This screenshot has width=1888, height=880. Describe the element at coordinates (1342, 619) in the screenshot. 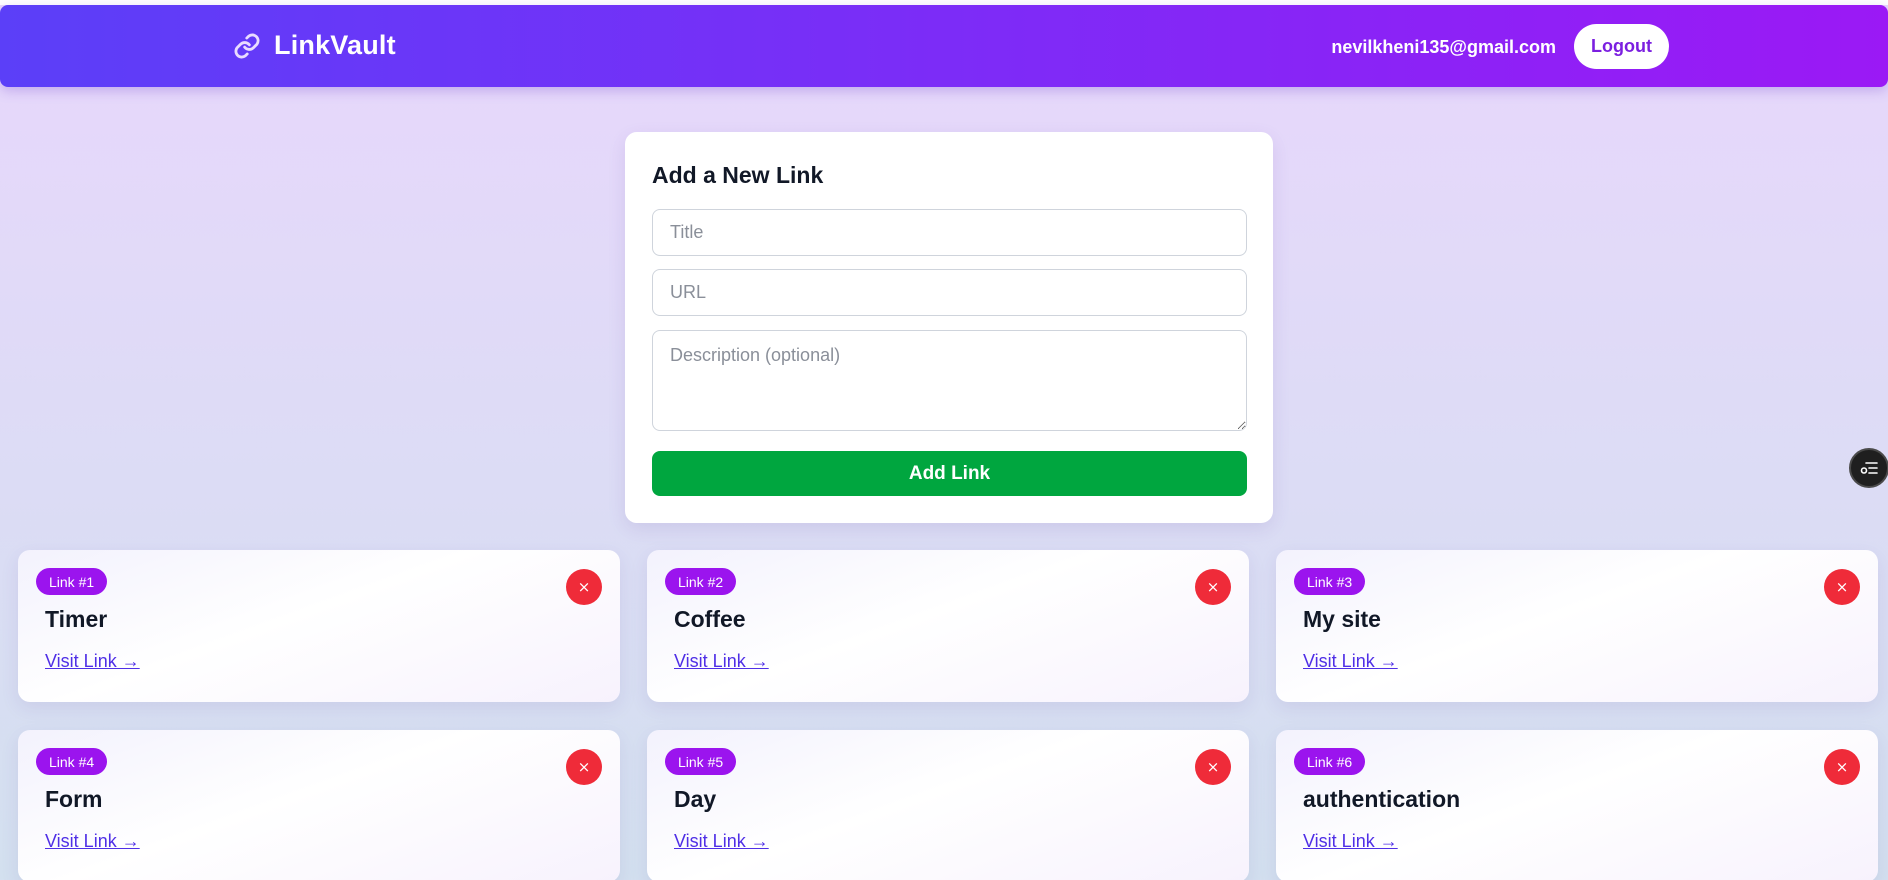

I see `link-title: My site` at that location.